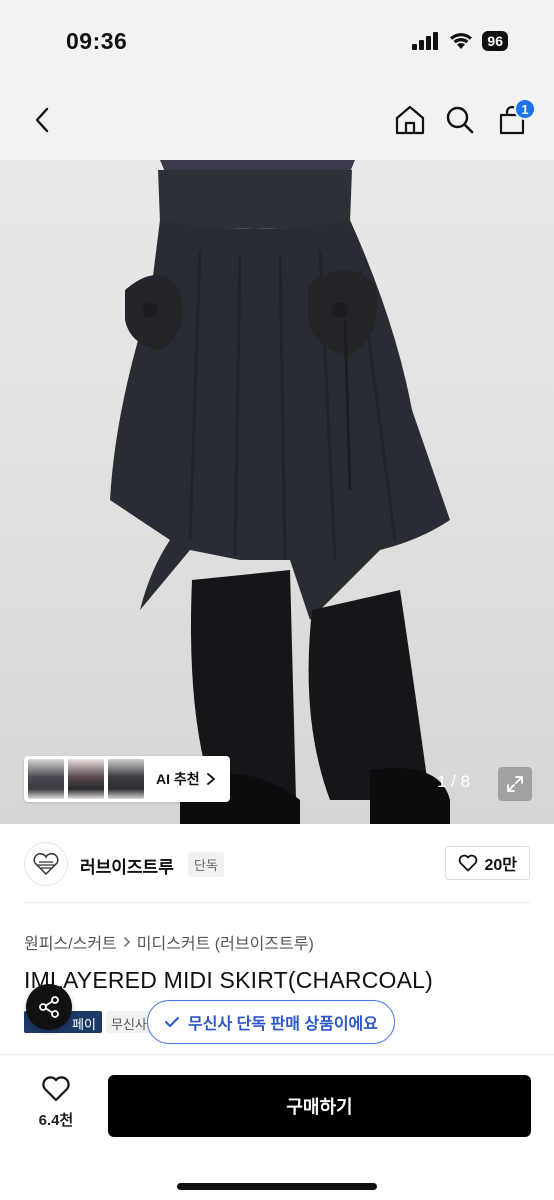 This screenshot has width=554, height=1200. Describe the element at coordinates (277, 865) in the screenshot. I see `brand-row: 러브이즈트루 단독 20만` at that location.